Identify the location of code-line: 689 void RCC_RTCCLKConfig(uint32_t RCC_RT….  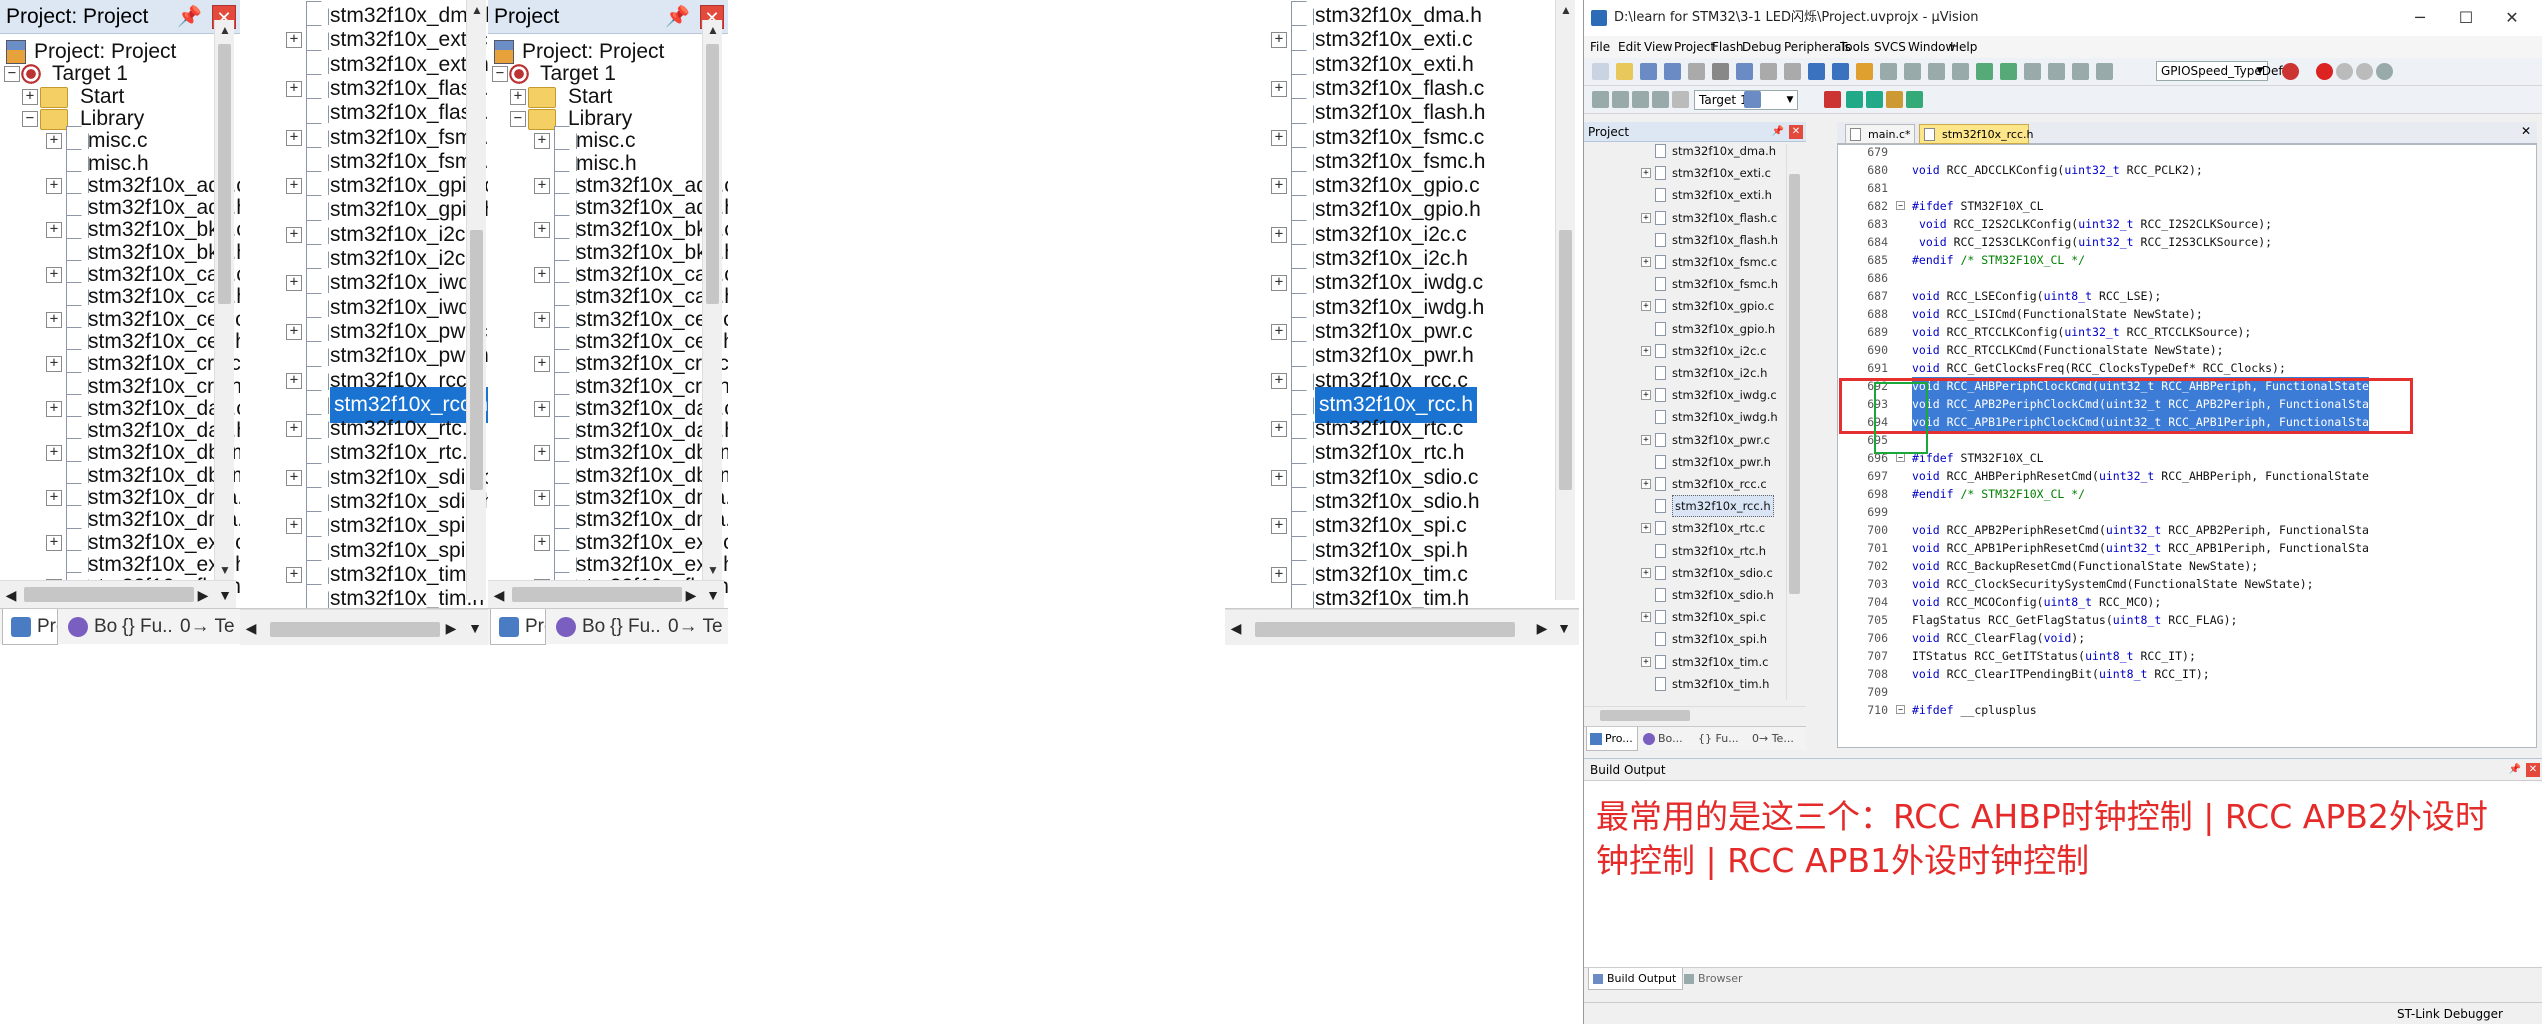
(2187, 332).